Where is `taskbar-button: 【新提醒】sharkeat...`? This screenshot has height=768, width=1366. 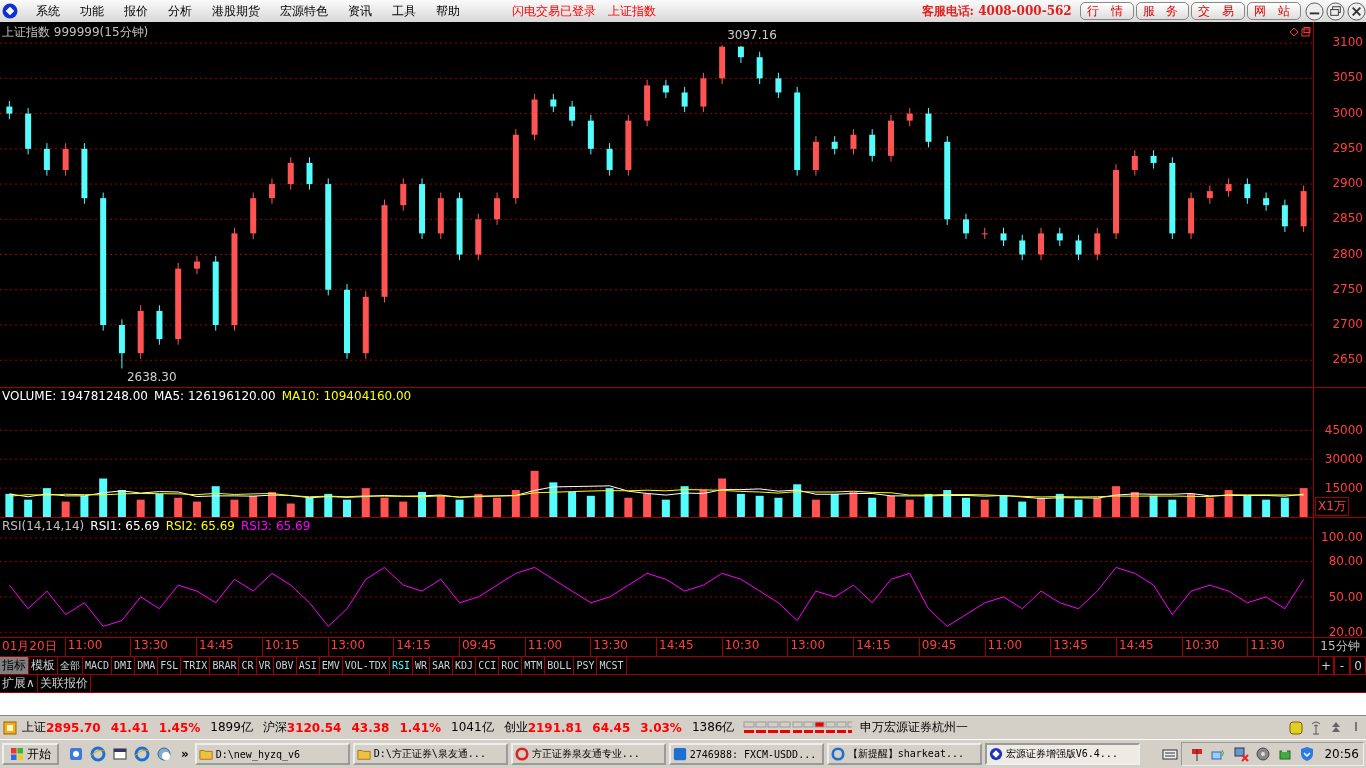
taskbar-button: 【新提醒】sharkeat... is located at coordinates (904, 754).